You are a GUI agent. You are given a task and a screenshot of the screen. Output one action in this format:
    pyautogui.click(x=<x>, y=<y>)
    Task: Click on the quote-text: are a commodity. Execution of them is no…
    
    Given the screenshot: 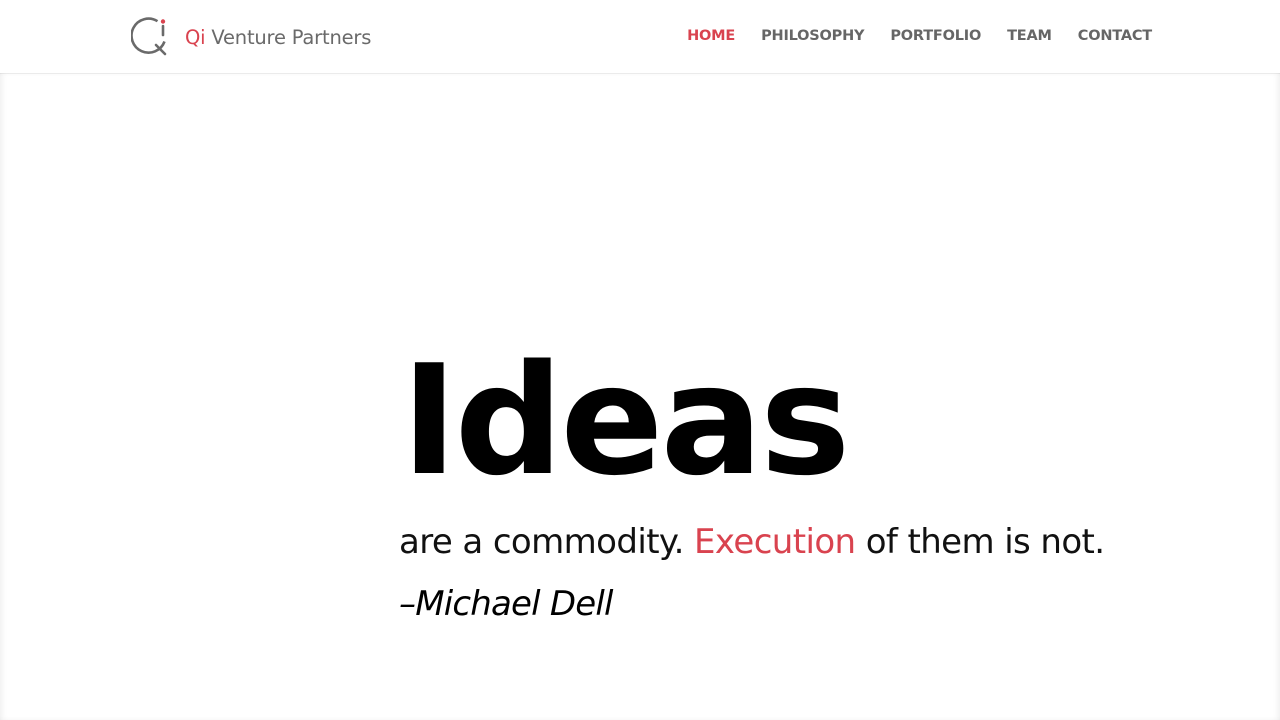 What is the action you would take?
    pyautogui.click(x=819, y=542)
    